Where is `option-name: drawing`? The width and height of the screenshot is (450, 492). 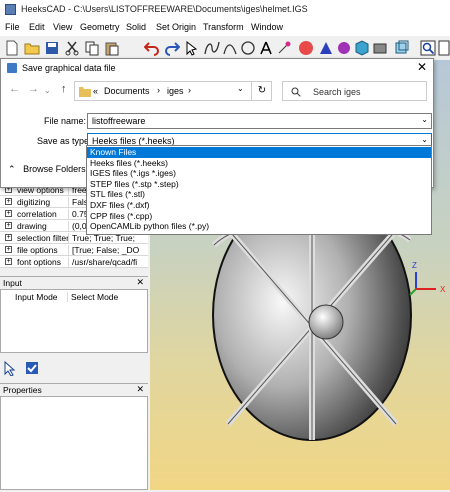 option-name: drawing is located at coordinates (32, 226).